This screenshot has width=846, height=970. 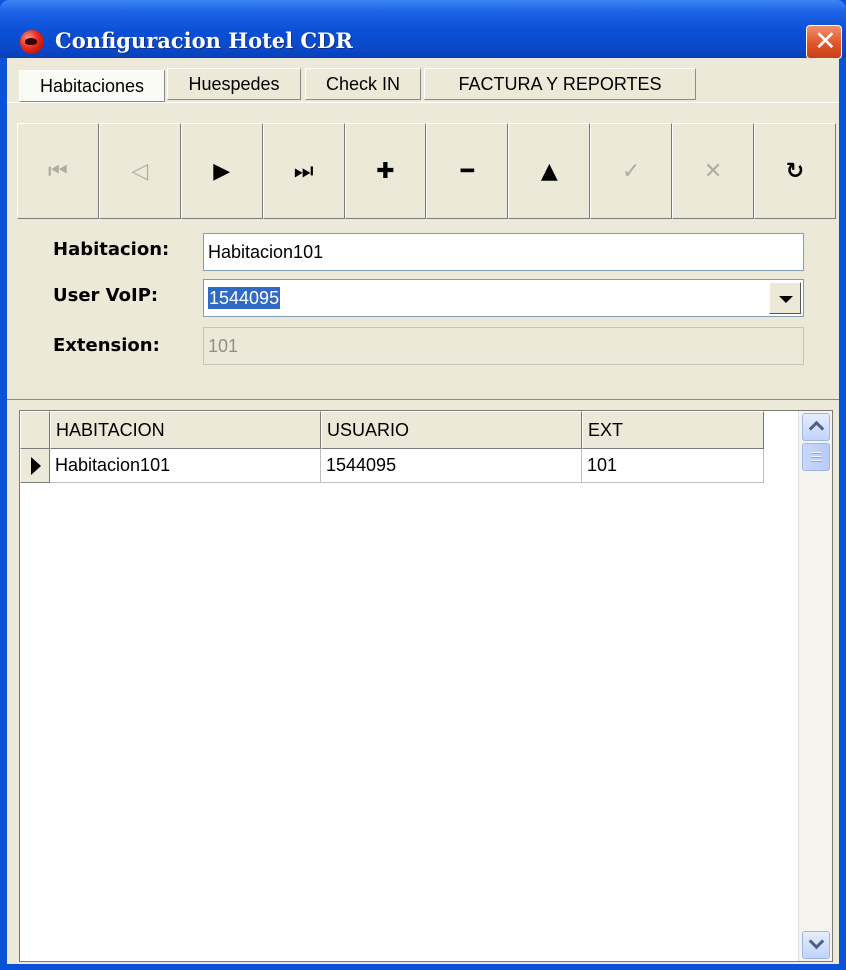 I want to click on refresh-icon: ↻, so click(x=795, y=171).